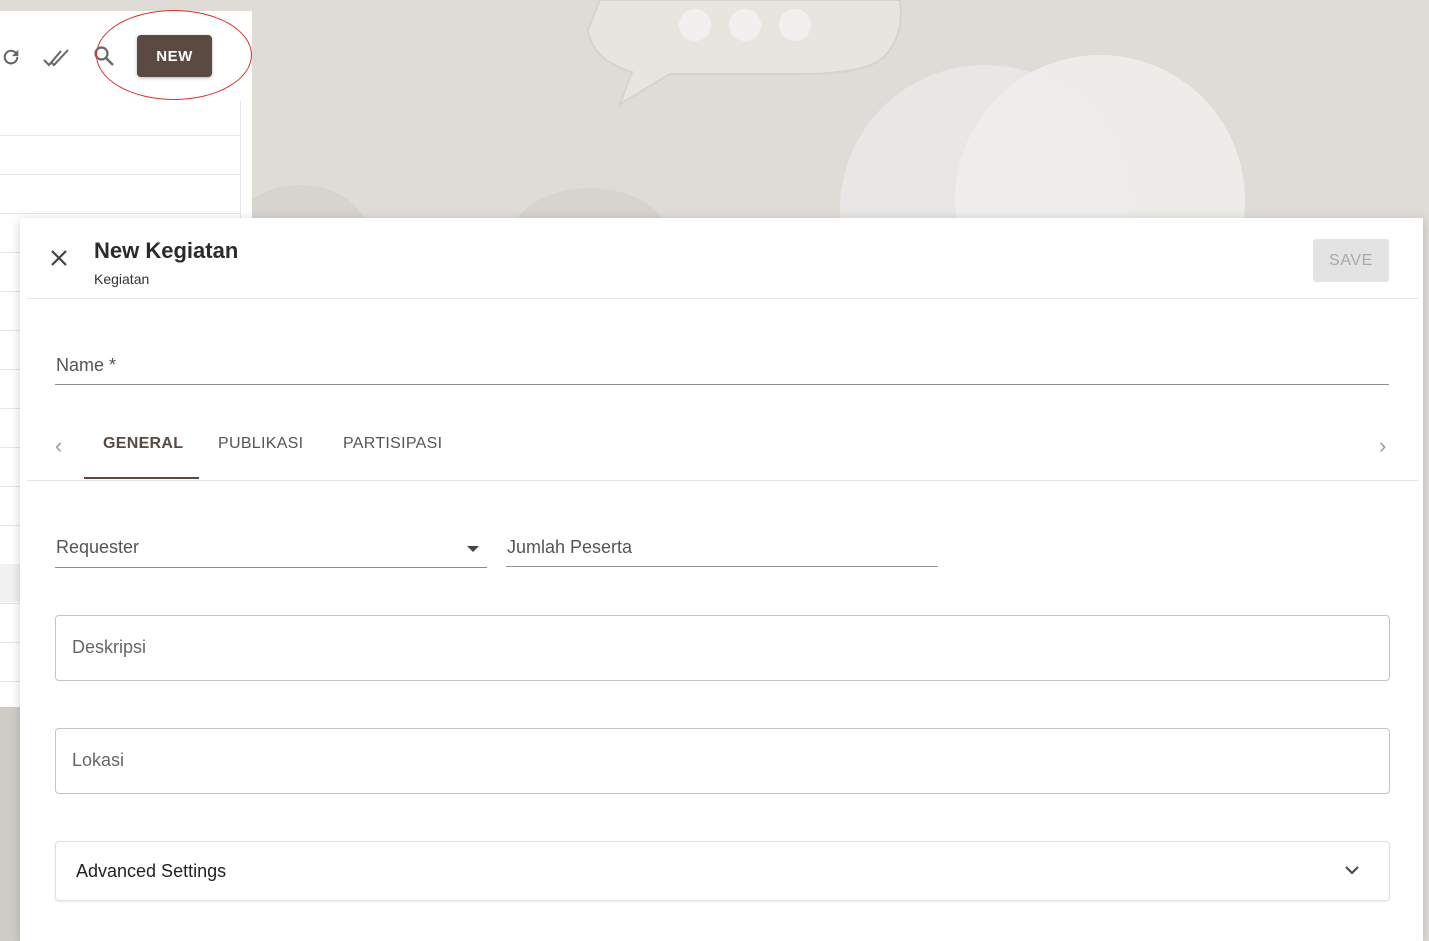  I want to click on dropdown-arrow-icon, so click(473, 549).